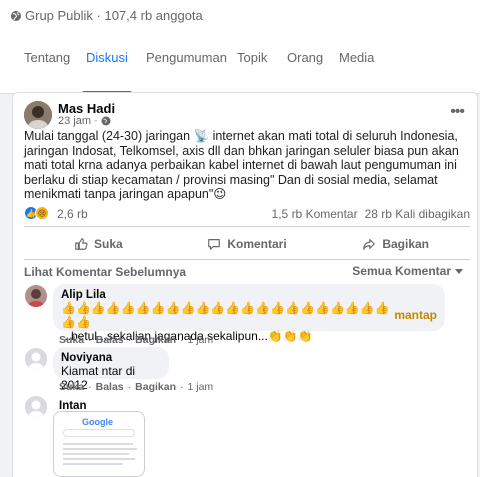 This screenshot has height=477, width=480. I want to click on post-stats-right: 1,5 rb Komentar 28 rb Kali dibagikan, so click(371, 214).